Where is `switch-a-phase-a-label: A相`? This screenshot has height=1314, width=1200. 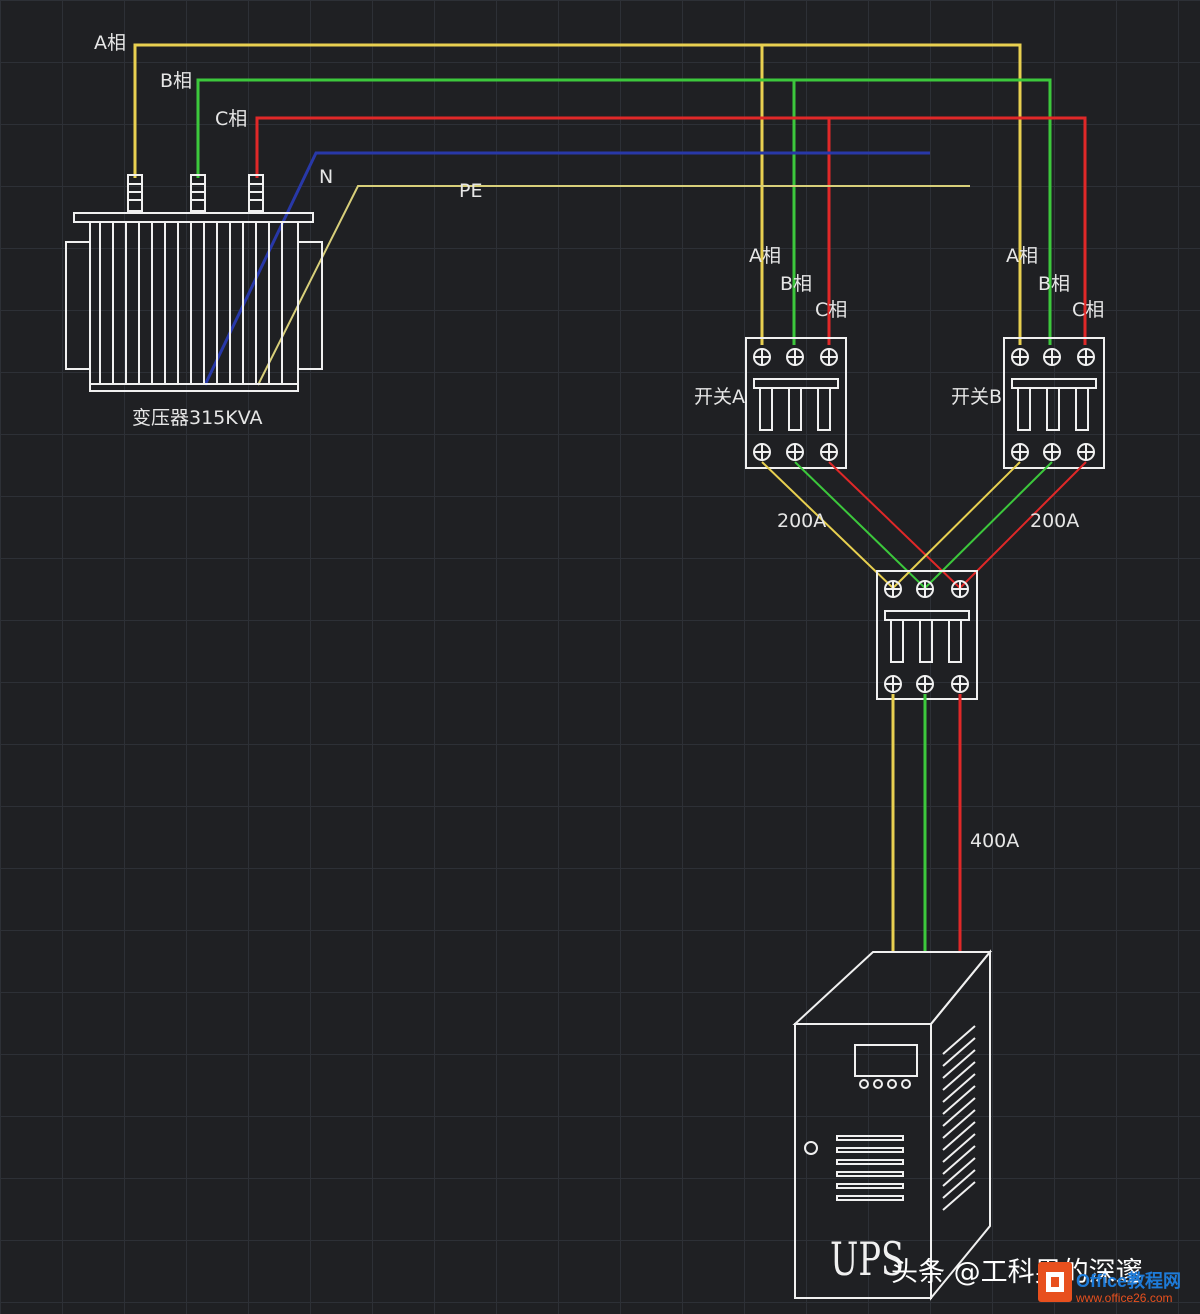 switch-a-phase-a-label: A相 is located at coordinates (765, 256).